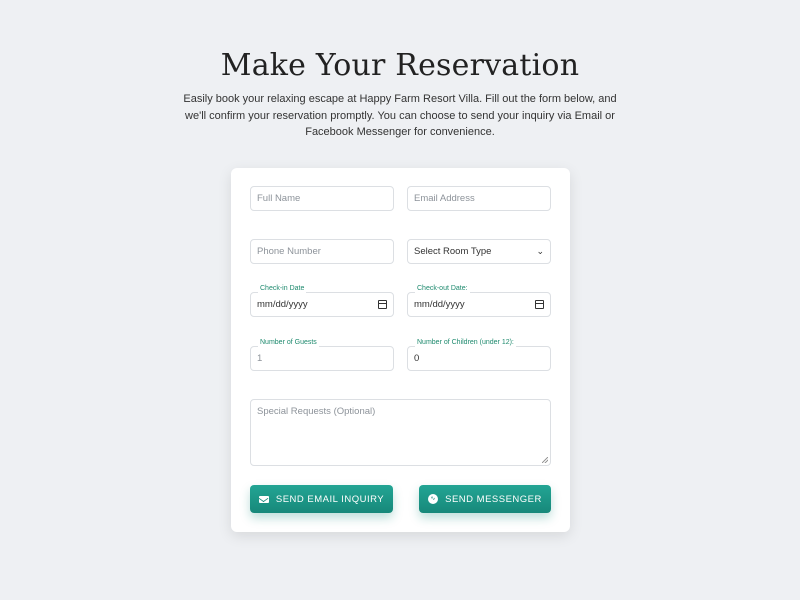  What do you see at coordinates (479, 304) in the screenshot?
I see `checkout-date-input: mm/dd/yyyy` at bounding box center [479, 304].